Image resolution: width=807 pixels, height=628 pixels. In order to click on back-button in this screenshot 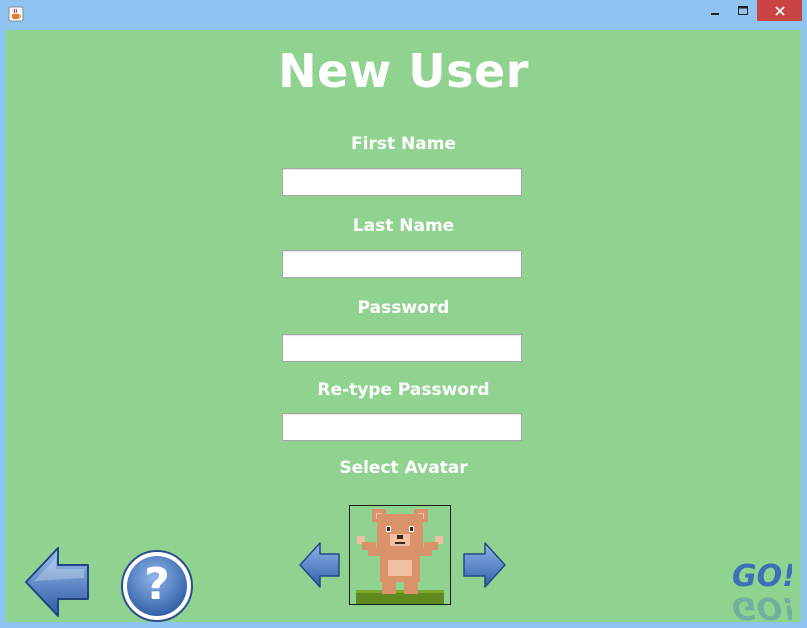, I will do `click(57, 582)`.